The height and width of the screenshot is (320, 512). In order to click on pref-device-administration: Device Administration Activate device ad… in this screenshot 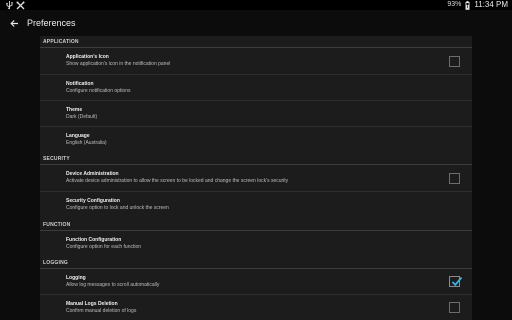, I will do `click(256, 178)`.